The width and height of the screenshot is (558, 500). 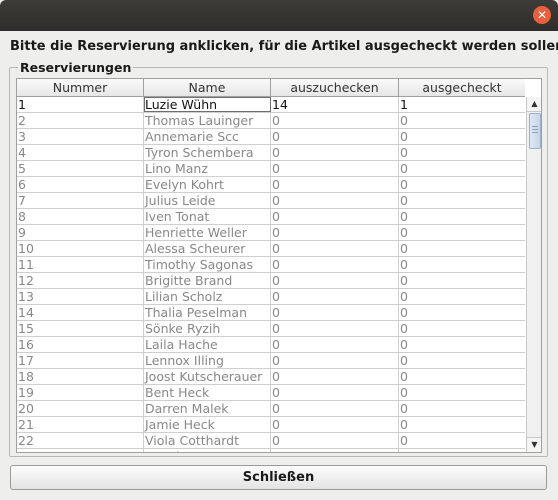 I want to click on window-close-icon: ✕, so click(x=542, y=15).